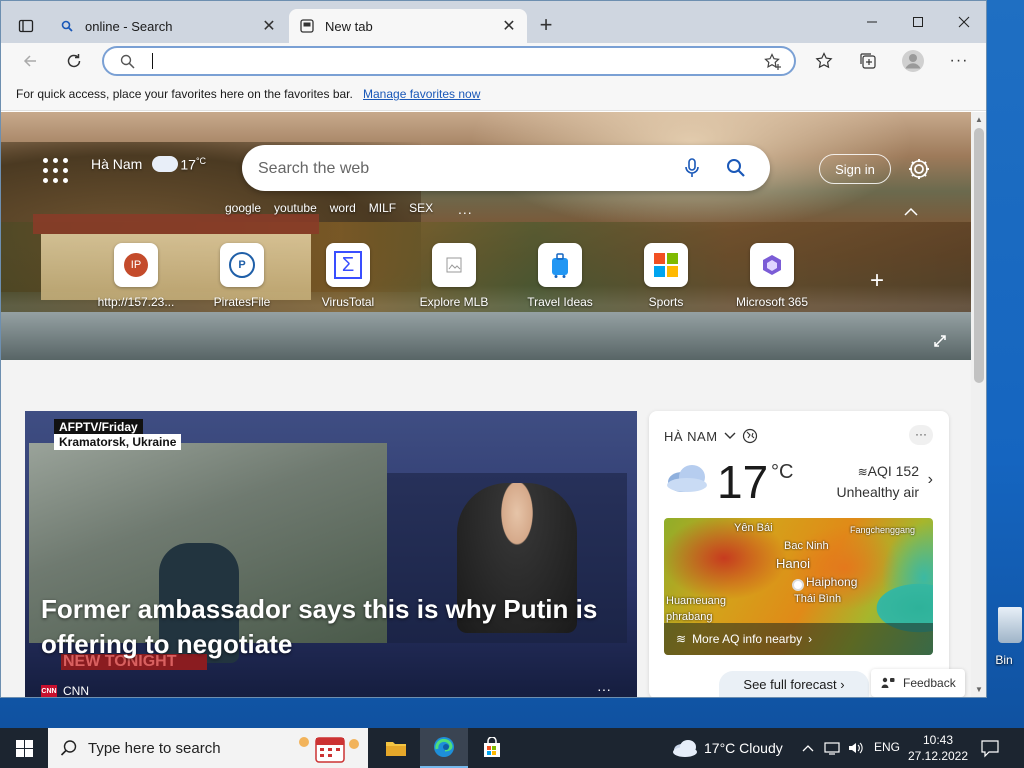  What do you see at coordinates (921, 435) in the screenshot?
I see `weather-more-button: ···` at bounding box center [921, 435].